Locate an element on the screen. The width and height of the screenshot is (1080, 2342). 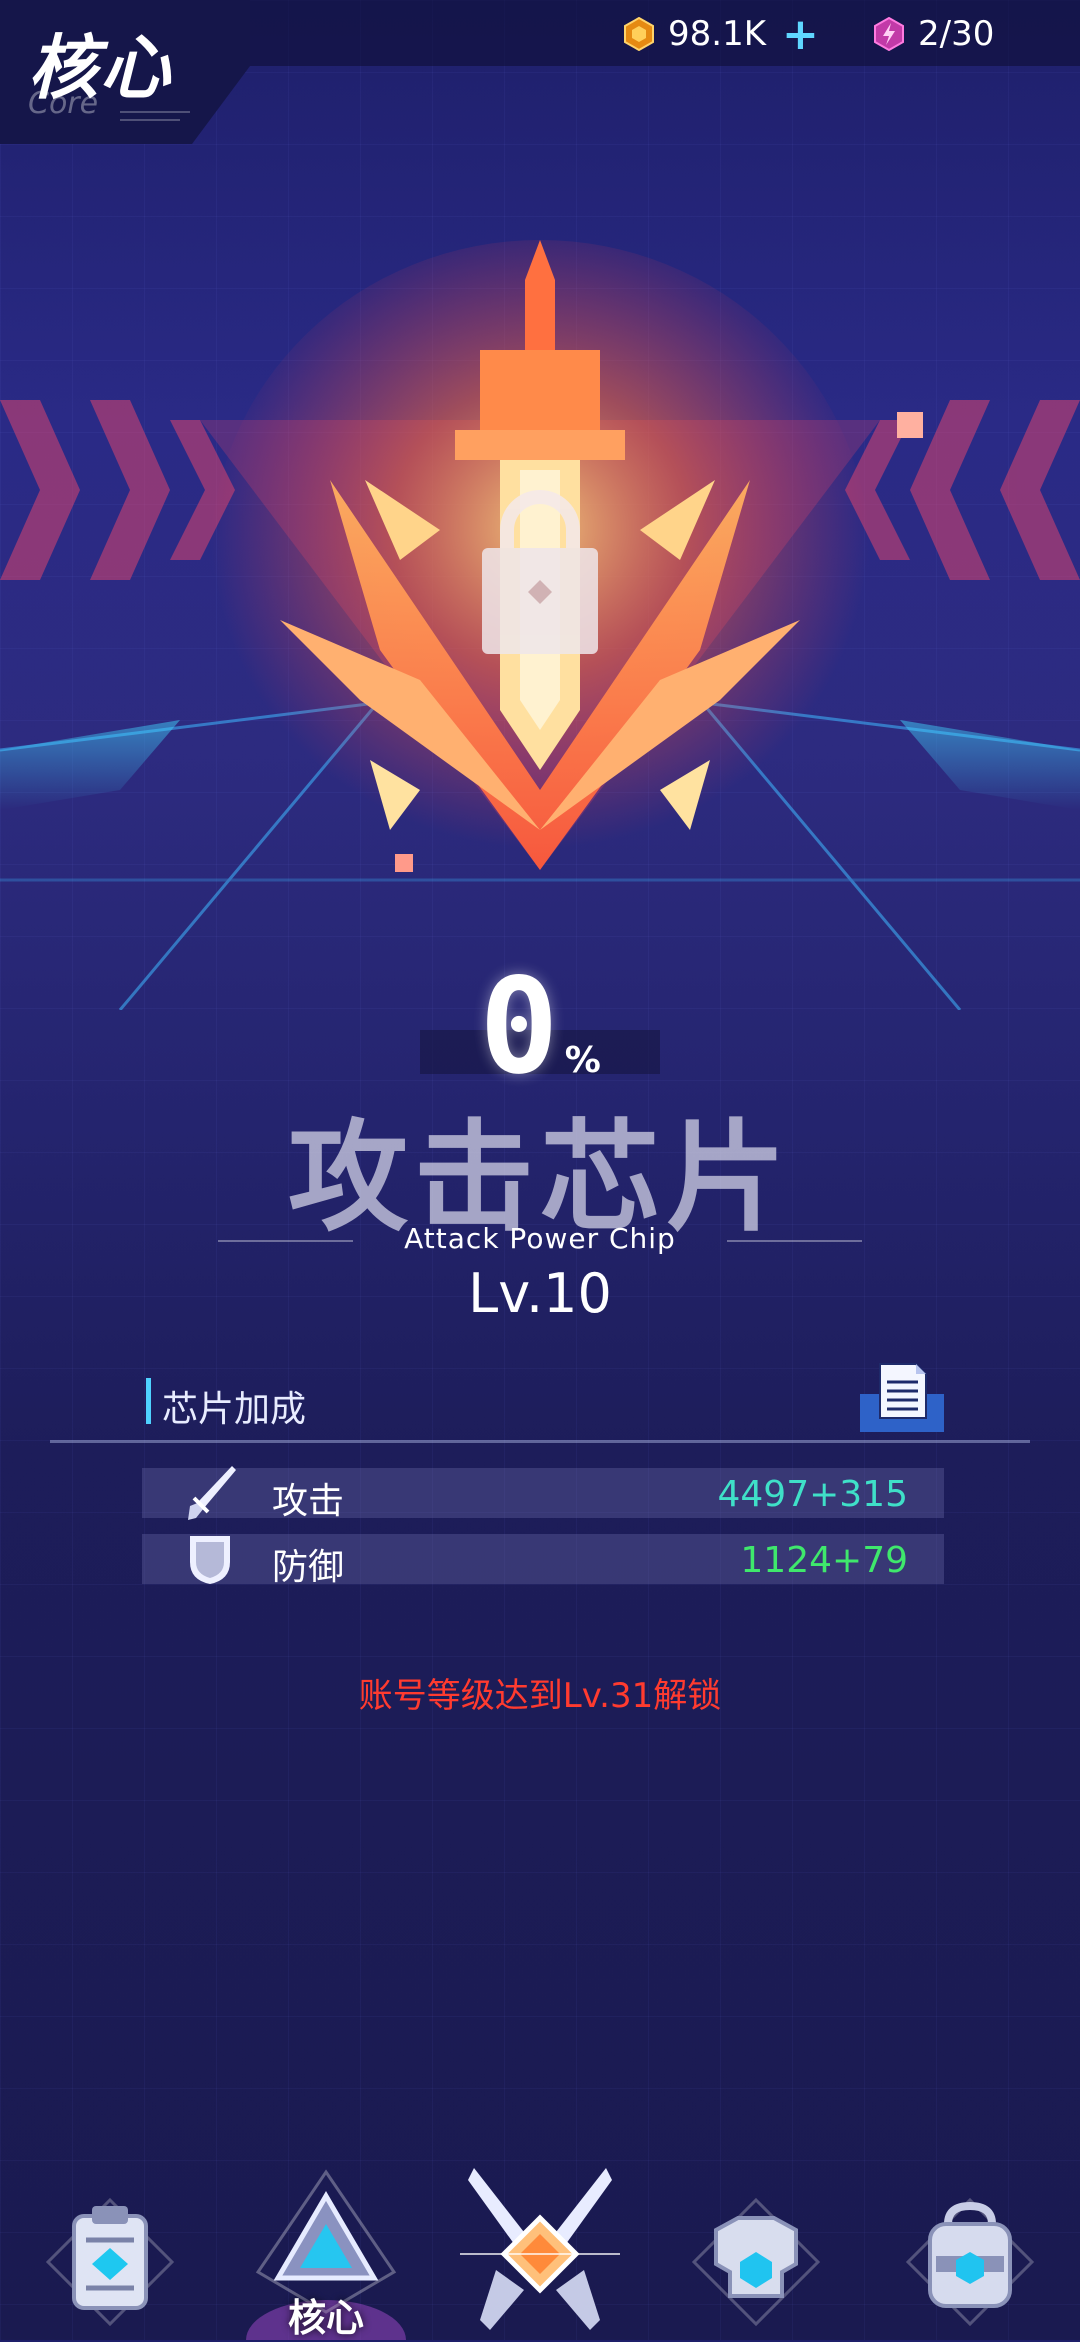
nav-item-battle is located at coordinates (540, 2250).